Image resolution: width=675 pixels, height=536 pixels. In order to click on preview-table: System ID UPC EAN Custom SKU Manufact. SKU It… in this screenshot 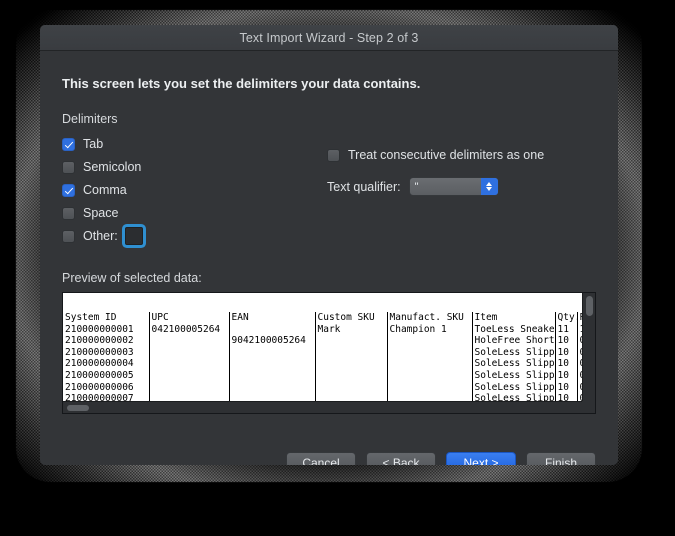, I will do `click(322, 356)`.